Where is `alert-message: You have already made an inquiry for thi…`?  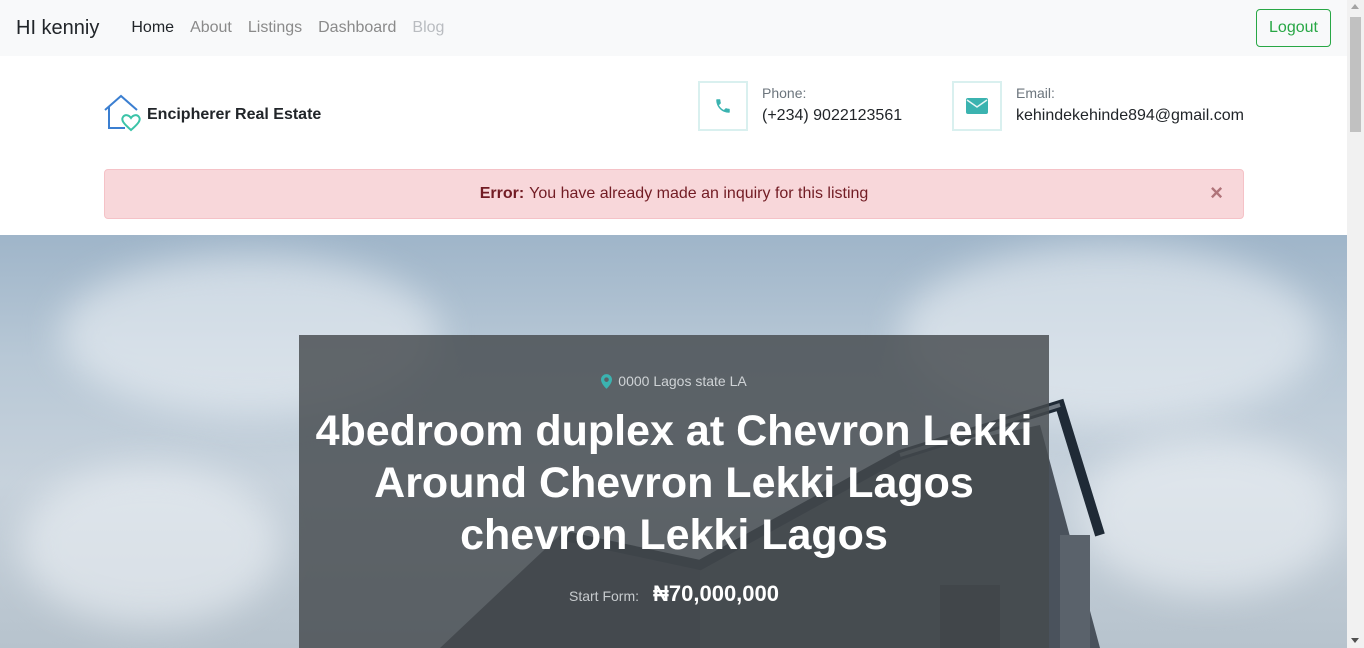 alert-message: You have already made an inquiry for thi… is located at coordinates (699, 193).